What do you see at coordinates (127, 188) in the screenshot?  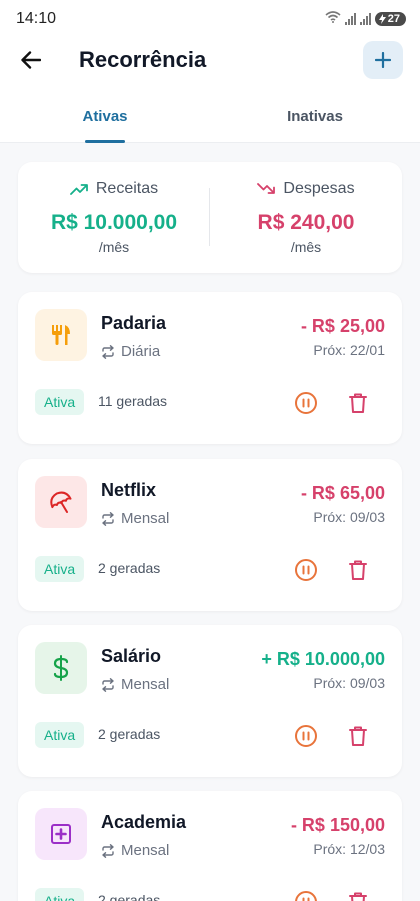 I see `income-label: Receitas` at bounding box center [127, 188].